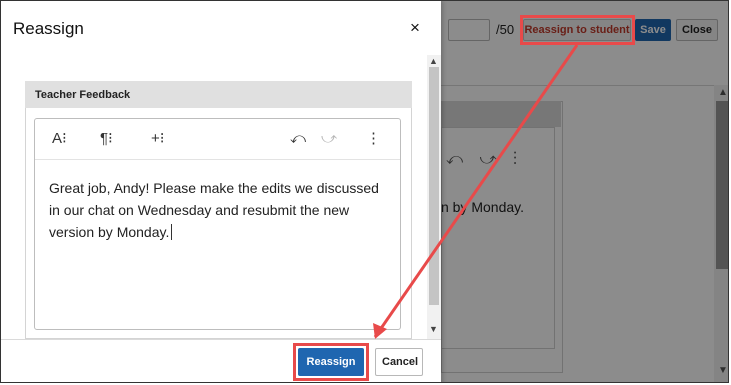  Describe the element at coordinates (59, 138) in the screenshot. I see `font-format-icon: A⁝` at that location.